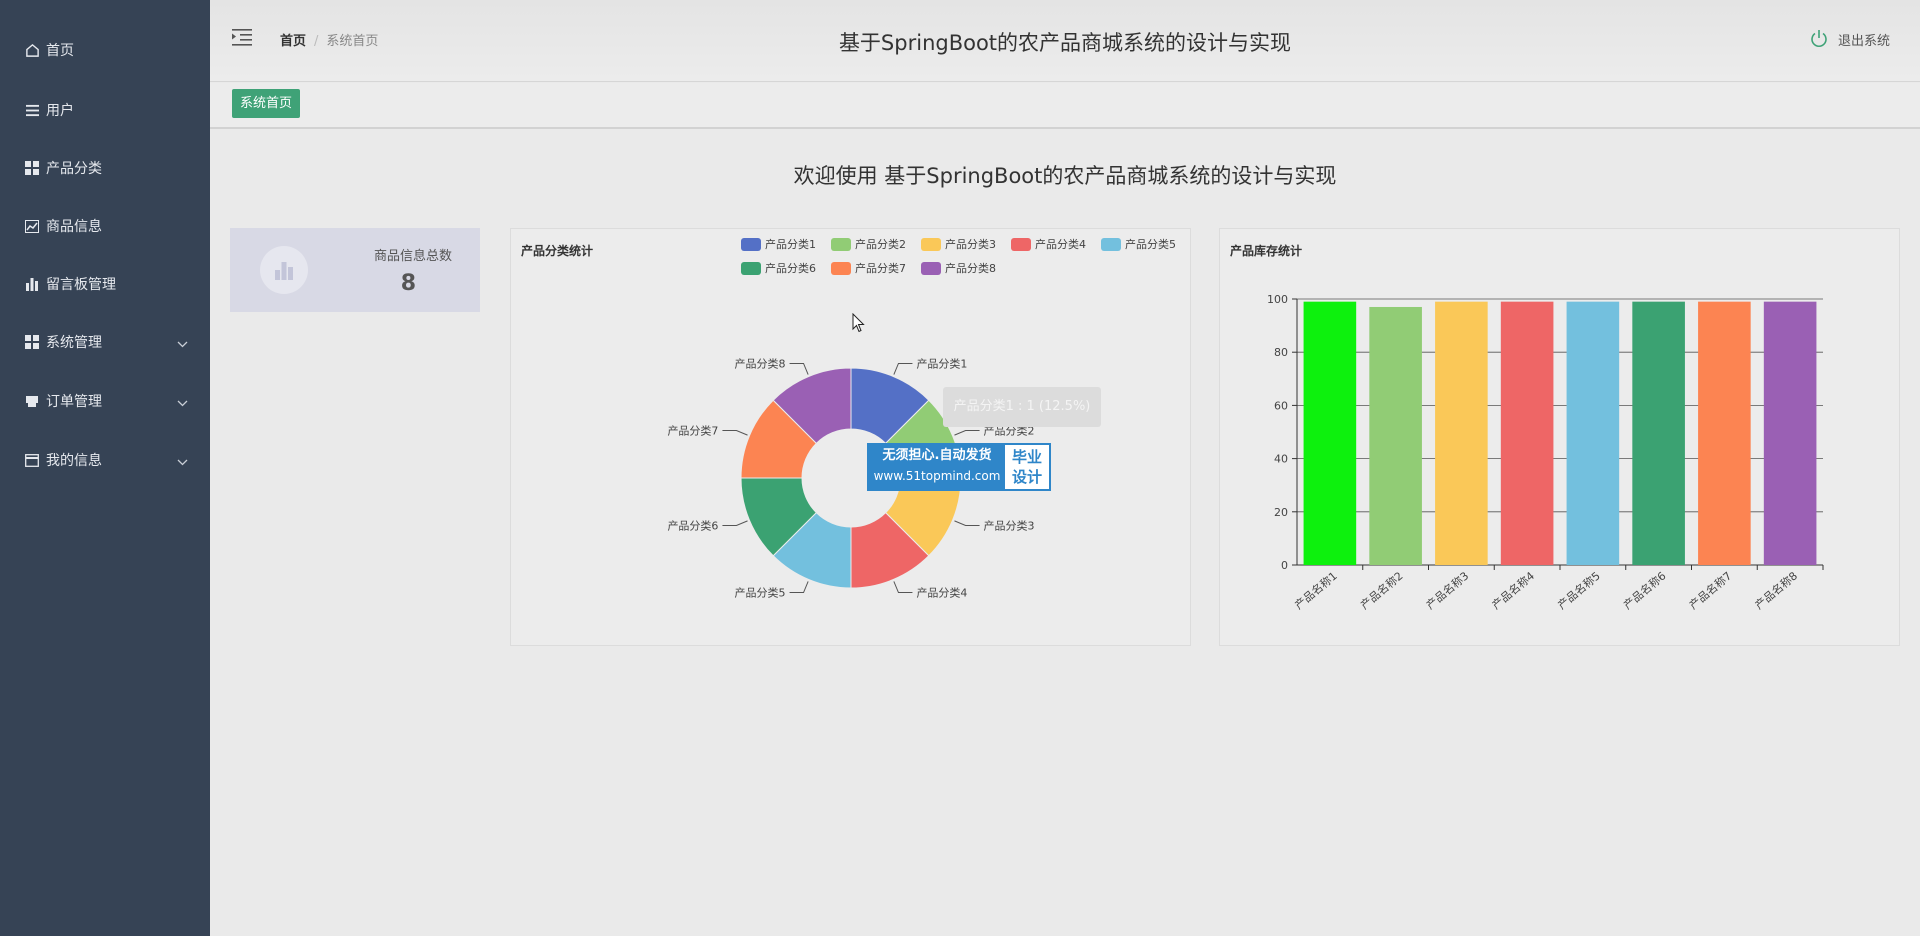  What do you see at coordinates (941, 593) in the screenshot?
I see `pie-label: 产品分类4` at bounding box center [941, 593].